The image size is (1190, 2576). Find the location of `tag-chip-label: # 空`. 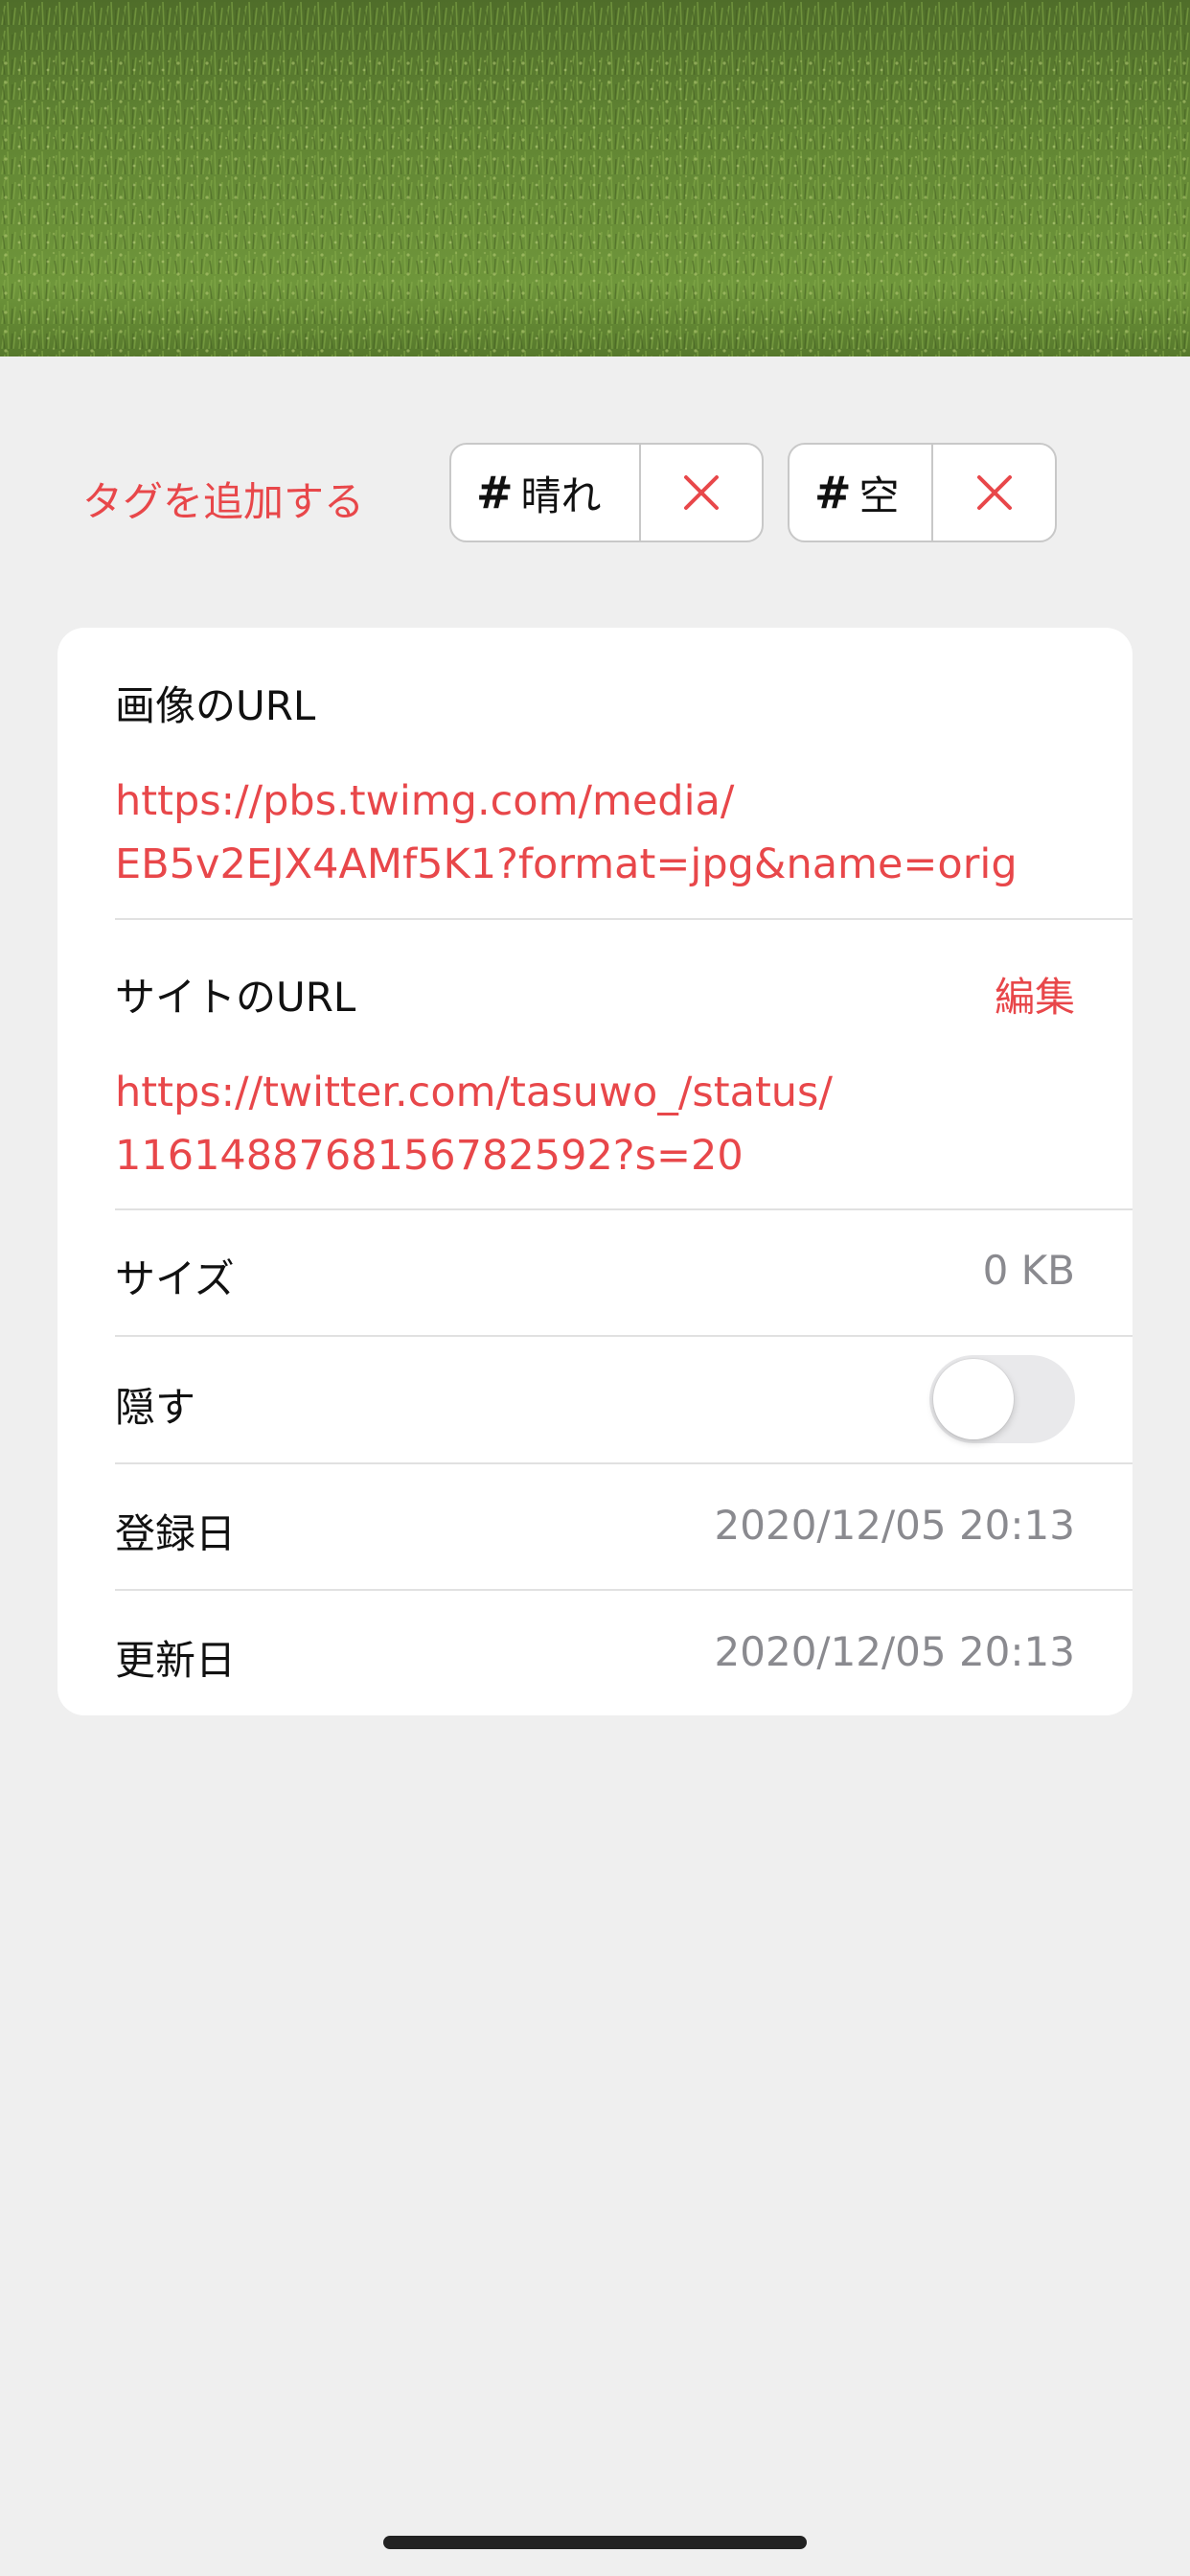

tag-chip-label: # 空 is located at coordinates (860, 492).